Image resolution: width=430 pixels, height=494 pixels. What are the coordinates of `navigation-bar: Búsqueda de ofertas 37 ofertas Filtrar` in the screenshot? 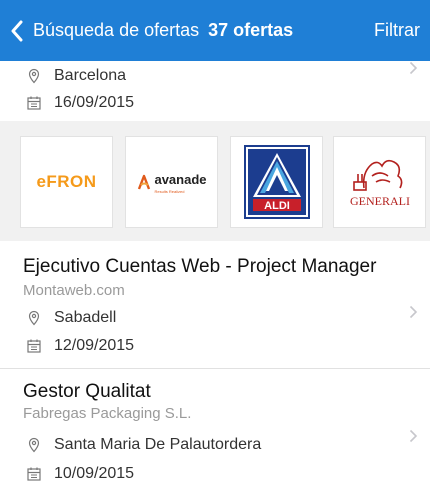 It's located at (215, 30).